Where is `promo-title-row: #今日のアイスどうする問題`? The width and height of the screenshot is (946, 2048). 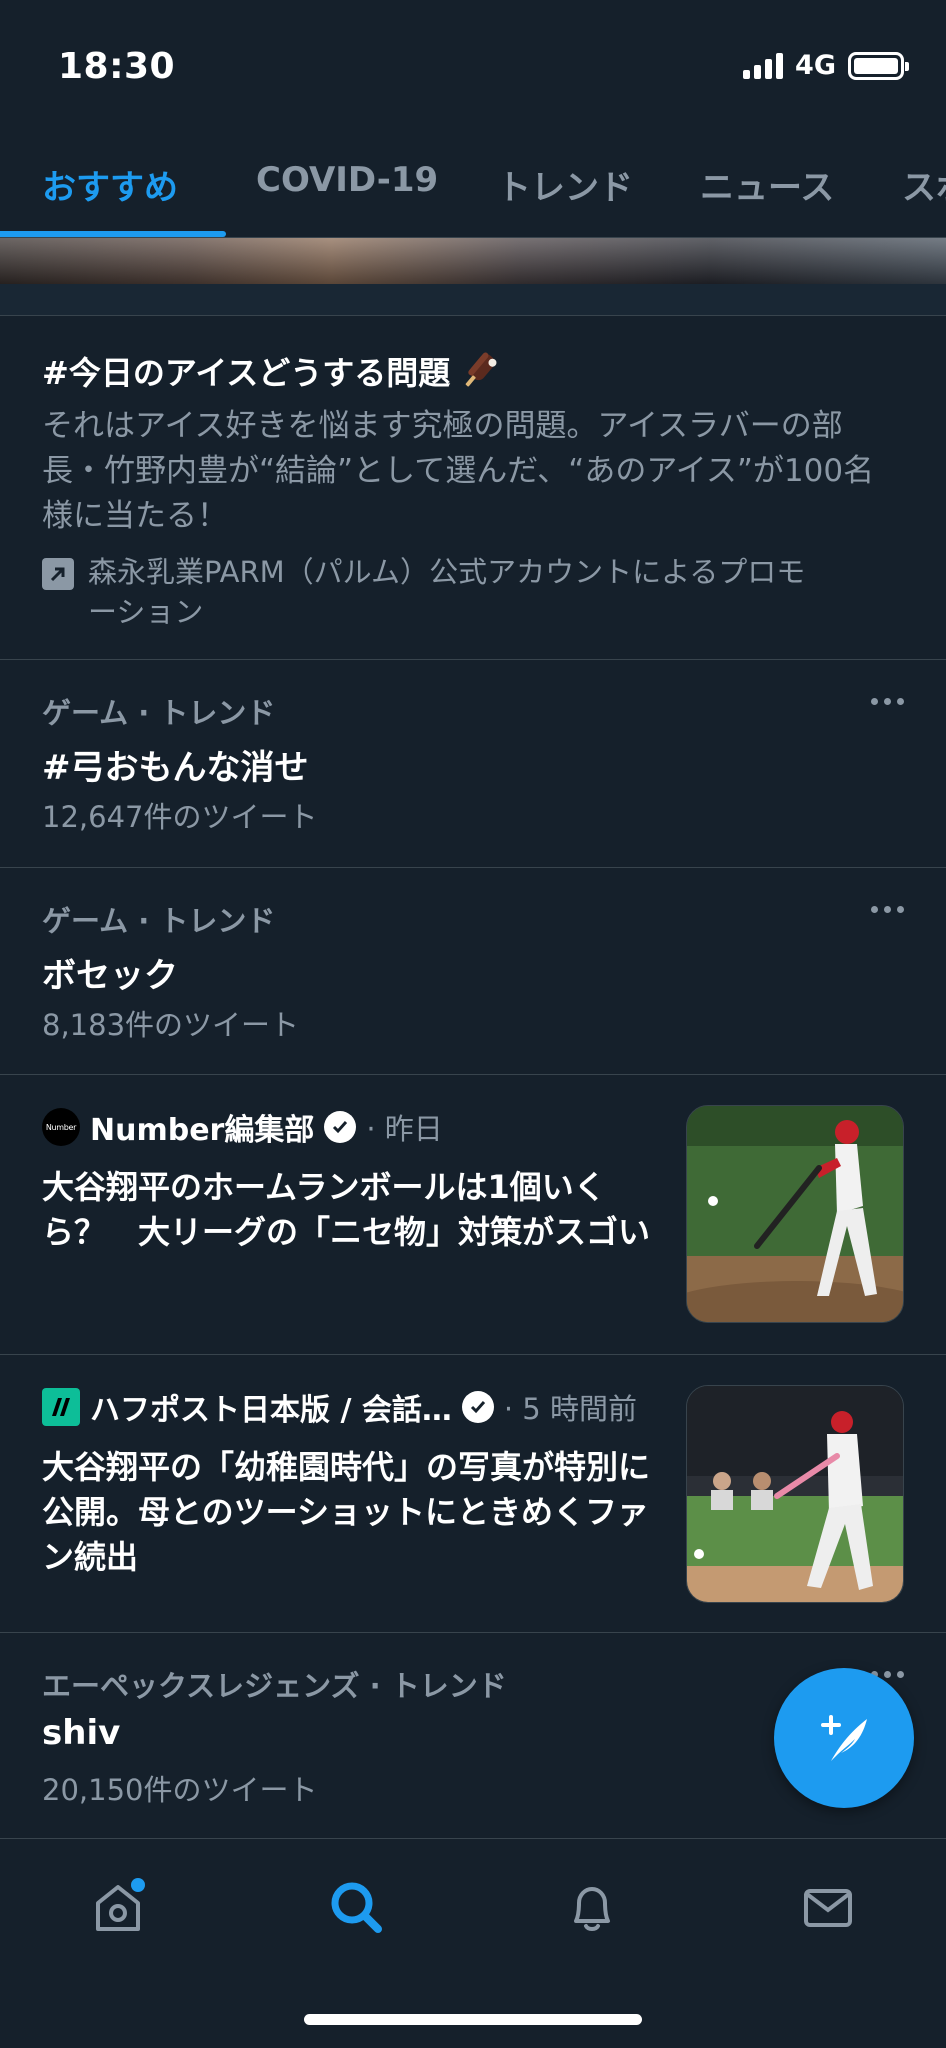 promo-title-row: #今日のアイスどうする問題 is located at coordinates (272, 371).